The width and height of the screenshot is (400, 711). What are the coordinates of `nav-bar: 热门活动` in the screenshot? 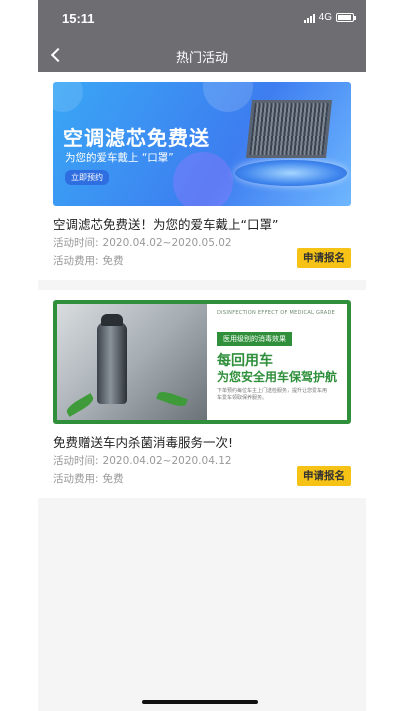 It's located at (202, 55).